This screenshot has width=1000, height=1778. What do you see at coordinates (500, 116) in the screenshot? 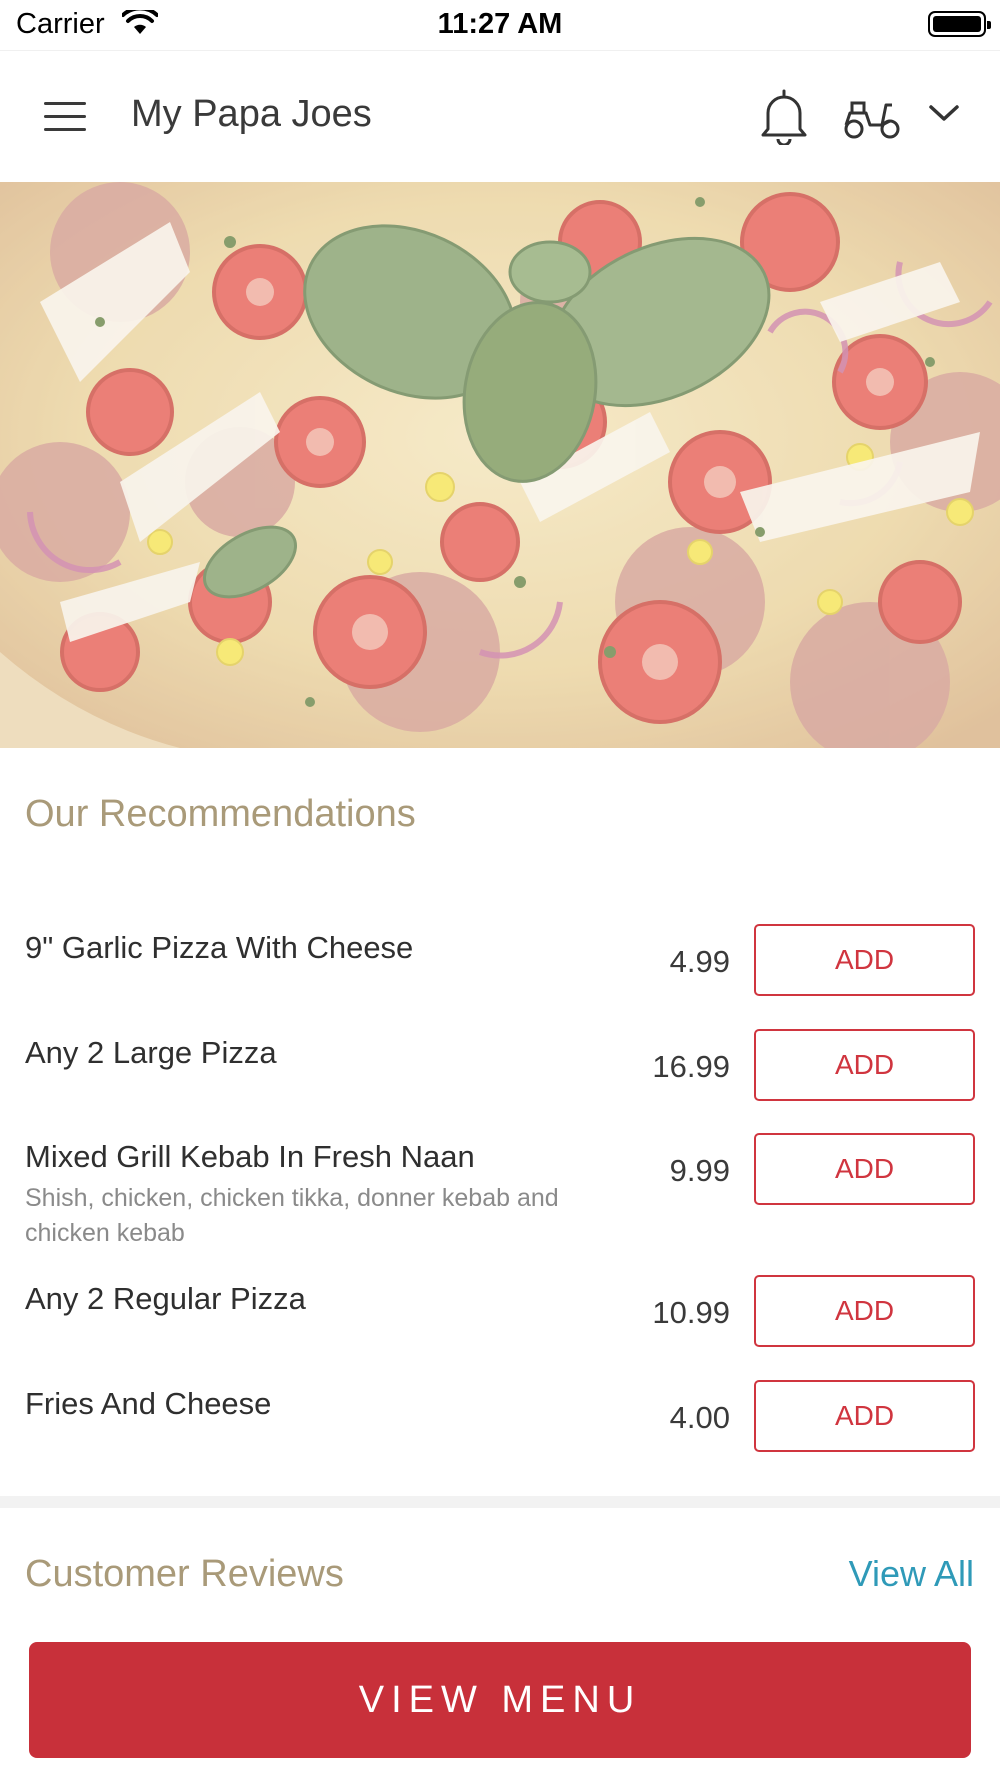
I see `app-header: My Papa Joes` at bounding box center [500, 116].